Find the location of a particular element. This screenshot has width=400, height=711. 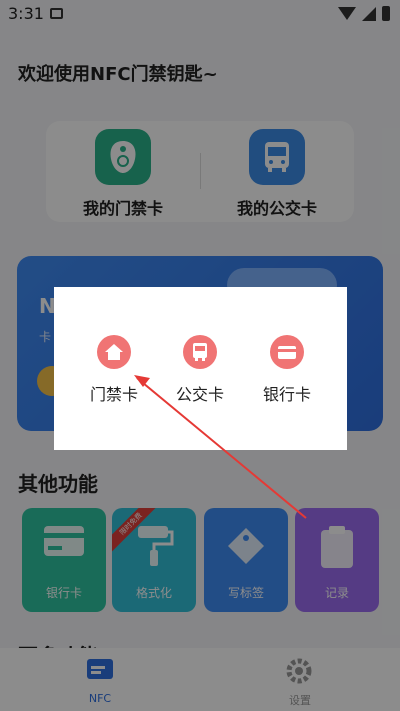

annotation-arrow is located at coordinates (220, 447).